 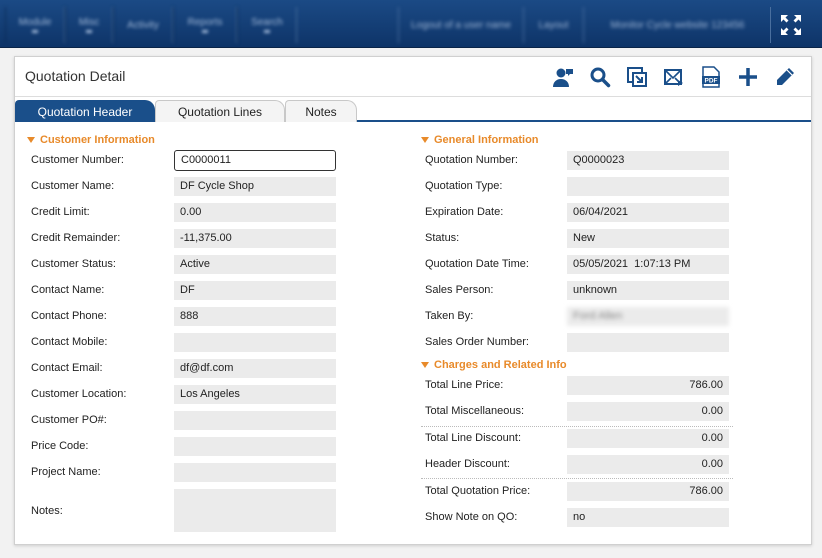 What do you see at coordinates (449, 316) in the screenshot?
I see `label-taken-by: Taken By:` at bounding box center [449, 316].